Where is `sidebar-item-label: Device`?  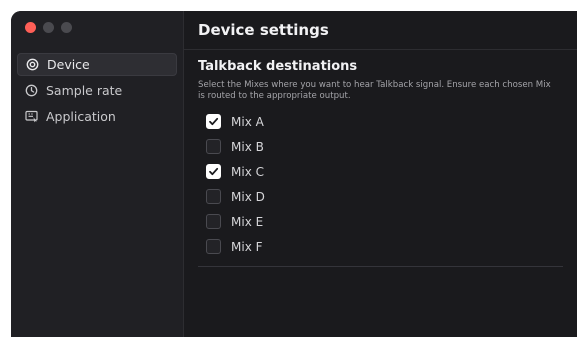
sidebar-item-label: Device is located at coordinates (68, 64).